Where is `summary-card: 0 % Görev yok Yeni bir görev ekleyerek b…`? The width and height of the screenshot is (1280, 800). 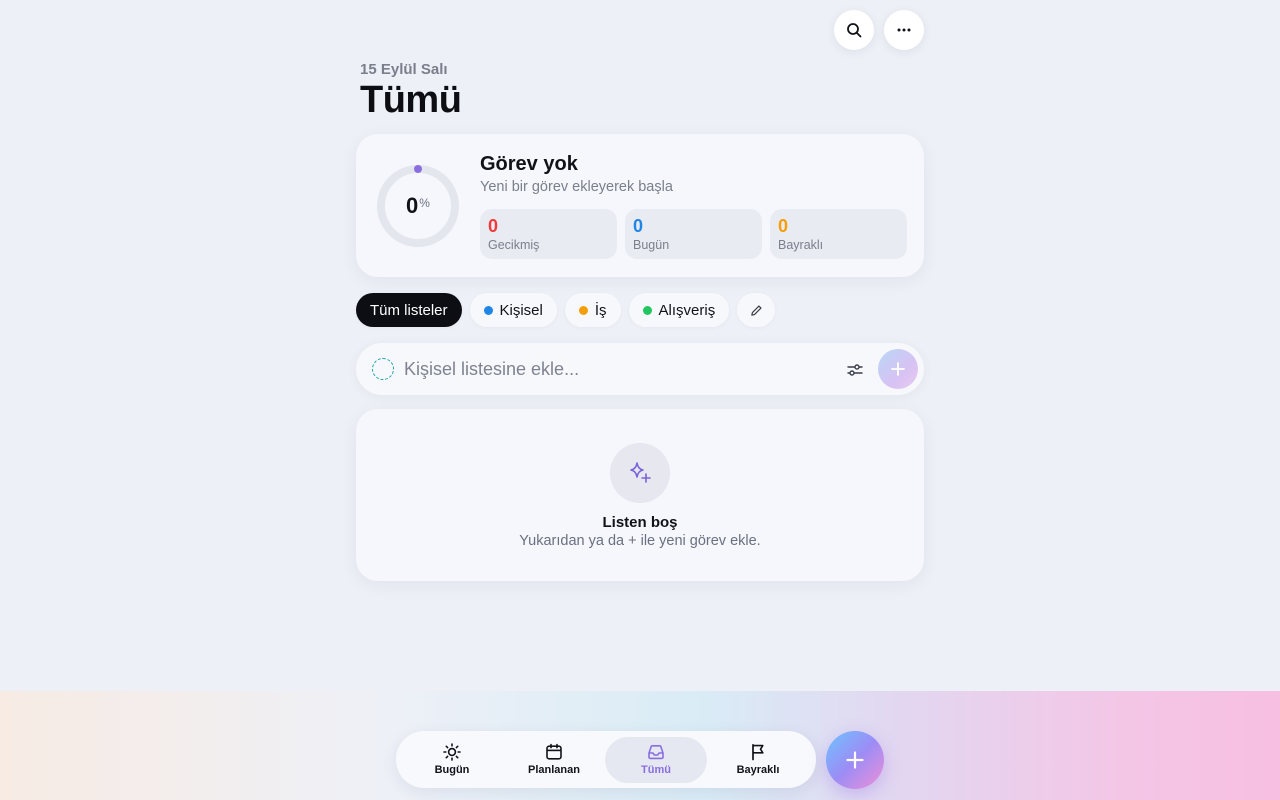
summary-card: 0 % Görev yok Yeni bir görev ekleyerek b… is located at coordinates (640, 205).